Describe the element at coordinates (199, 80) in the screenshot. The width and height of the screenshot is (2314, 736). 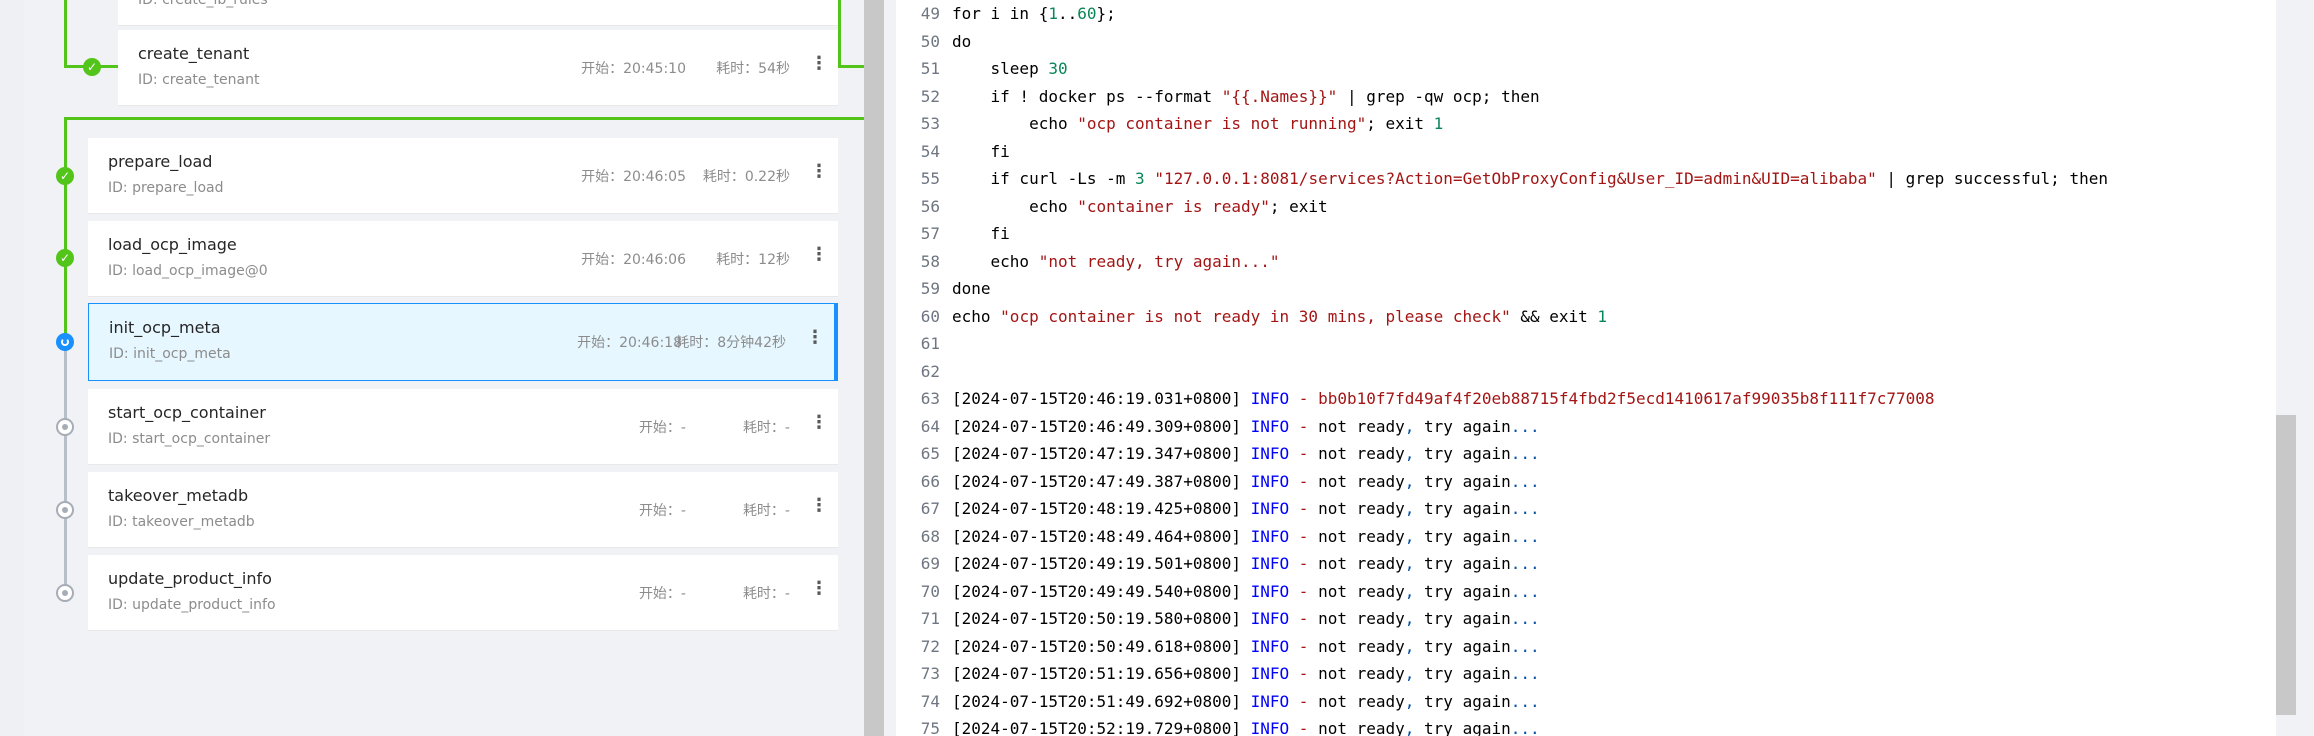
I see `task-id: ID: create_tenant` at that location.